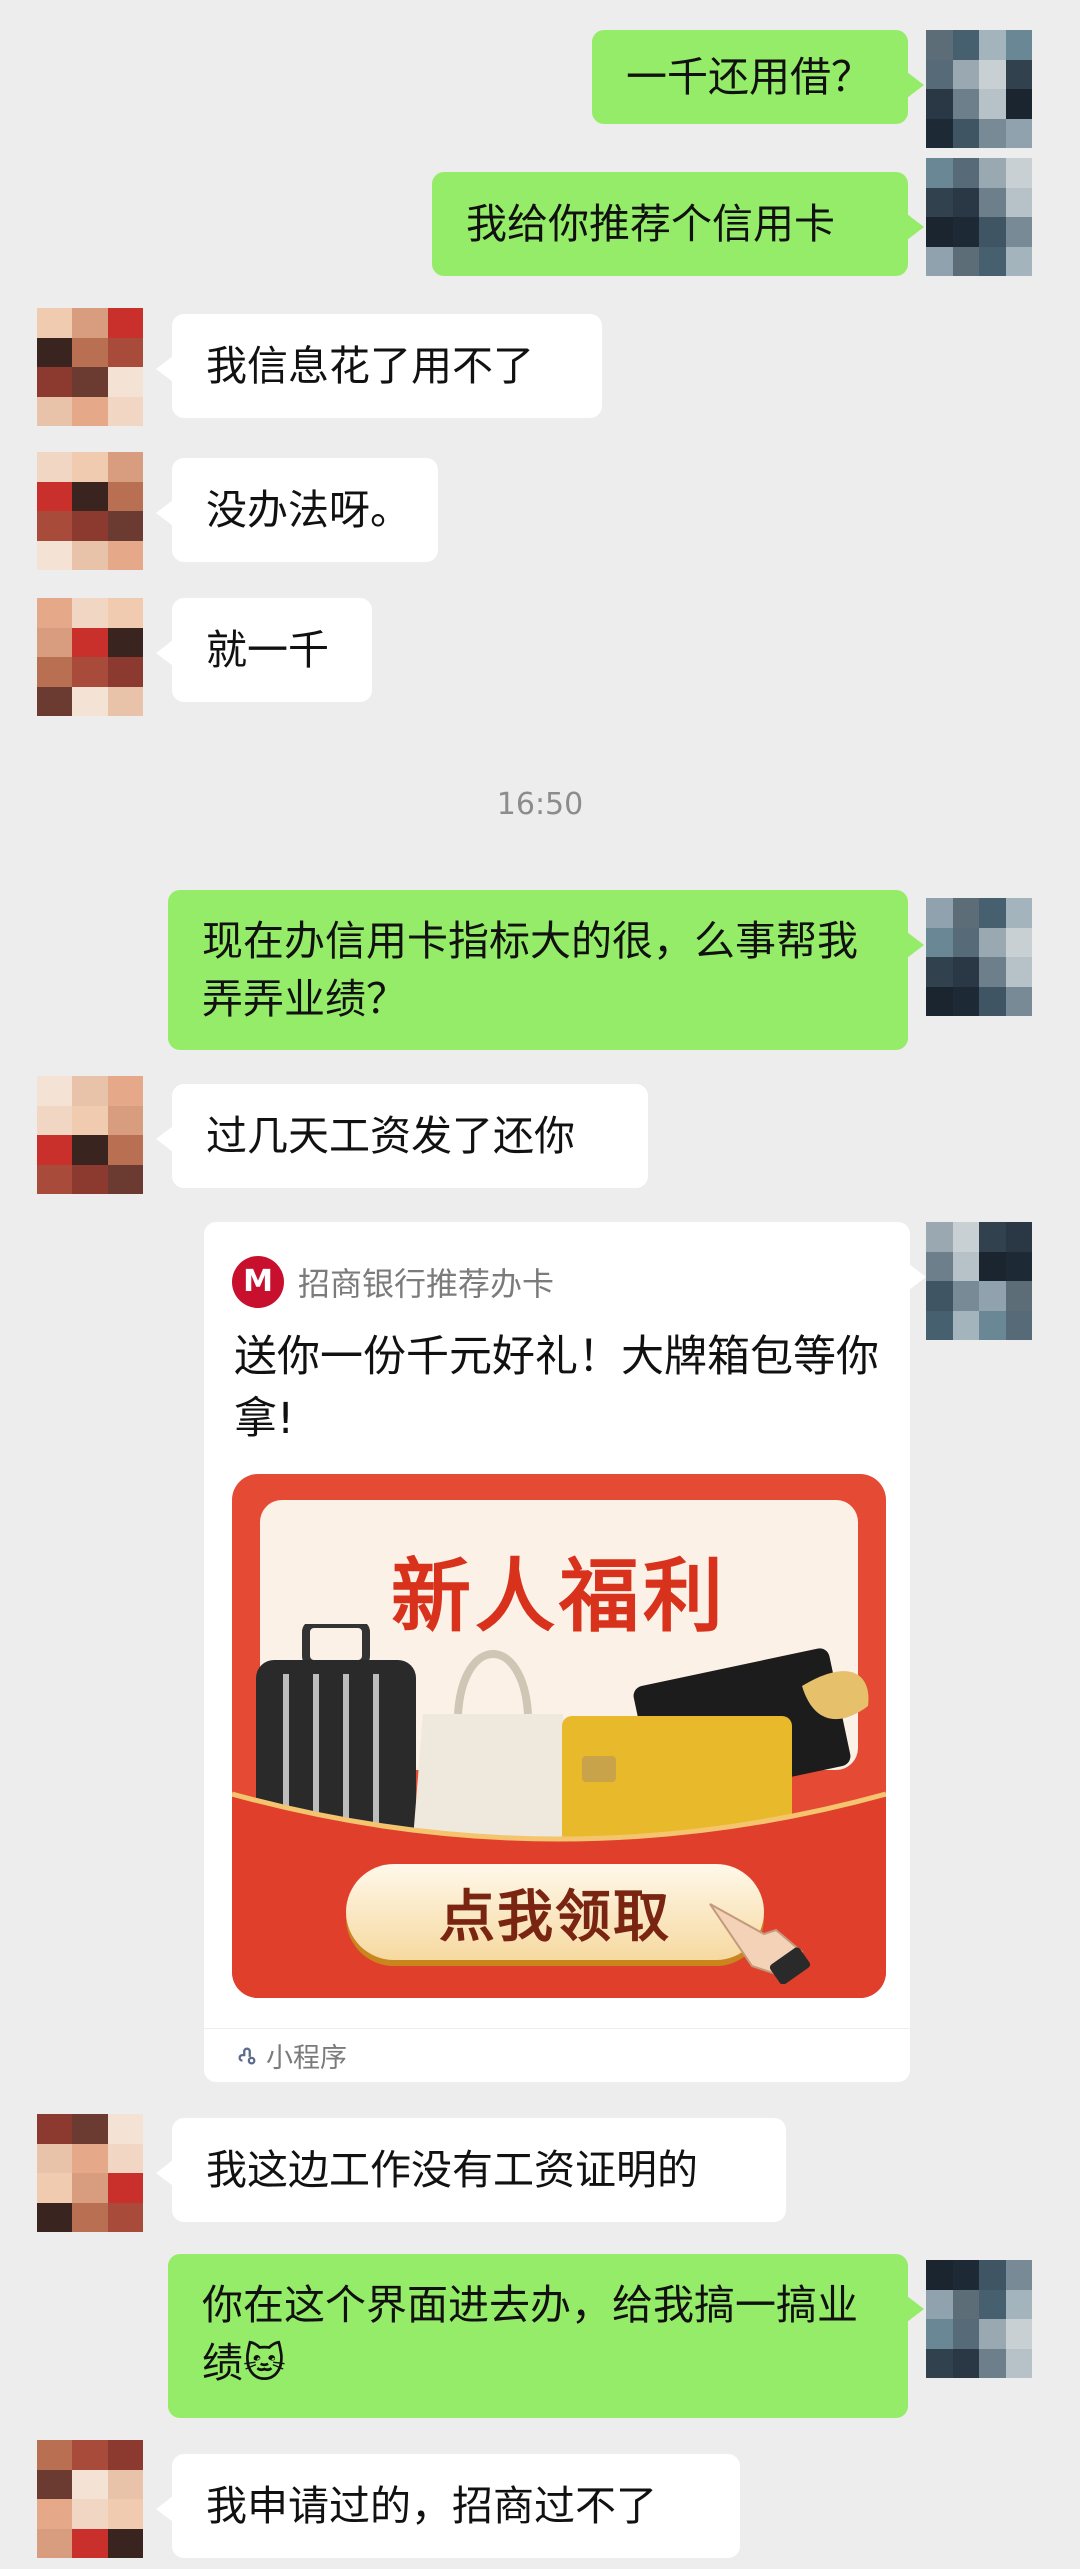 This screenshot has height=2569, width=1080. What do you see at coordinates (471, 2170) in the screenshot?
I see `message-bubble-received: 我这边工作没有工资证明的` at bounding box center [471, 2170].